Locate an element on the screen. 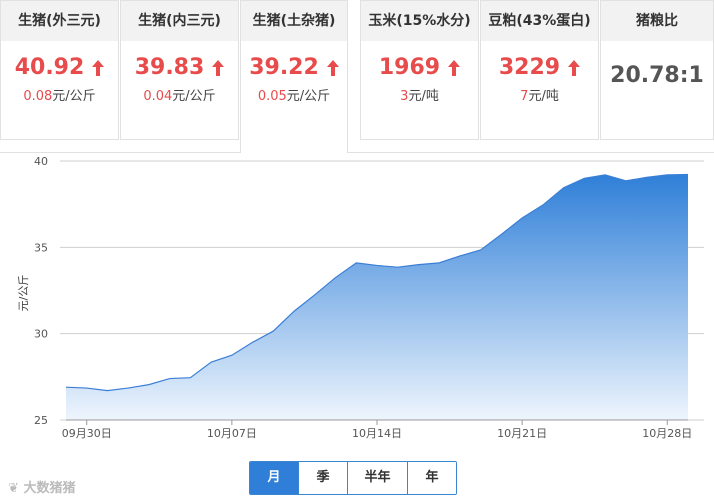  y-tick-label-40: 40 is located at coordinates (41, 161).